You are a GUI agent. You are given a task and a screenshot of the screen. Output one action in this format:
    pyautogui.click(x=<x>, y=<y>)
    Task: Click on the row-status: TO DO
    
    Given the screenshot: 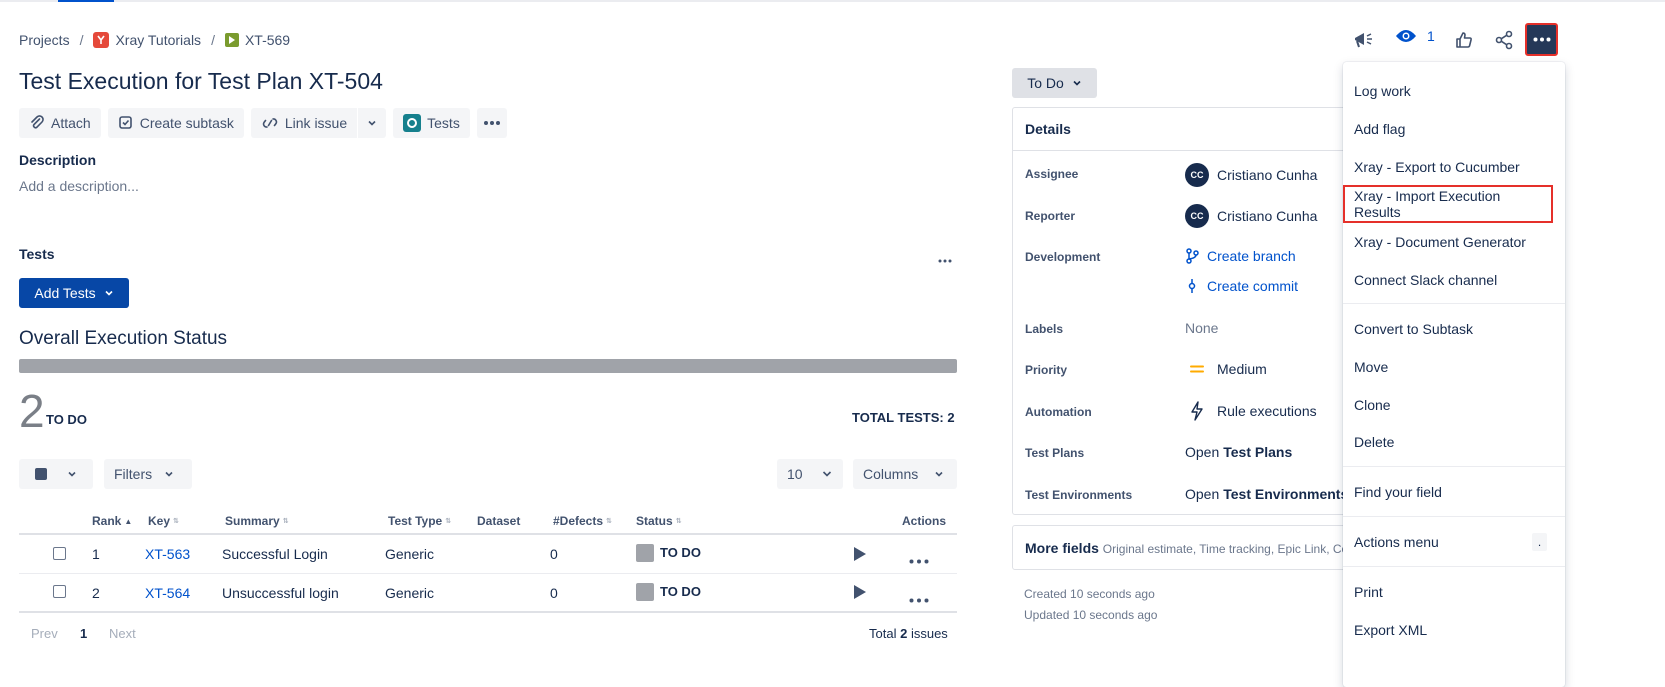 What is the action you would take?
    pyautogui.click(x=668, y=553)
    